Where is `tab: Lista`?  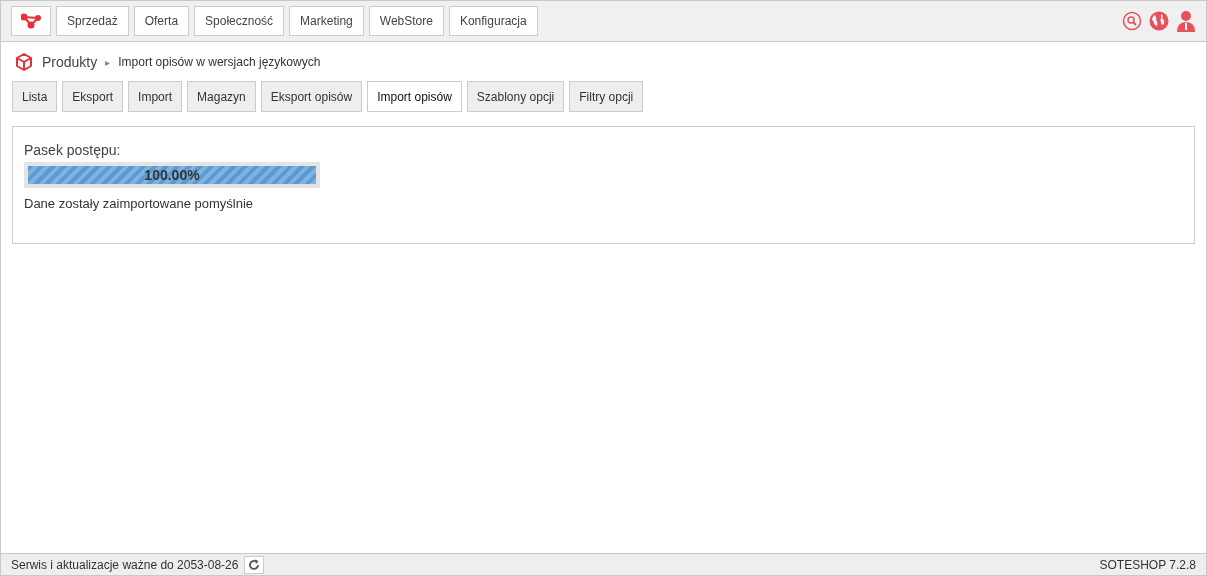
tab: Lista is located at coordinates (35, 96).